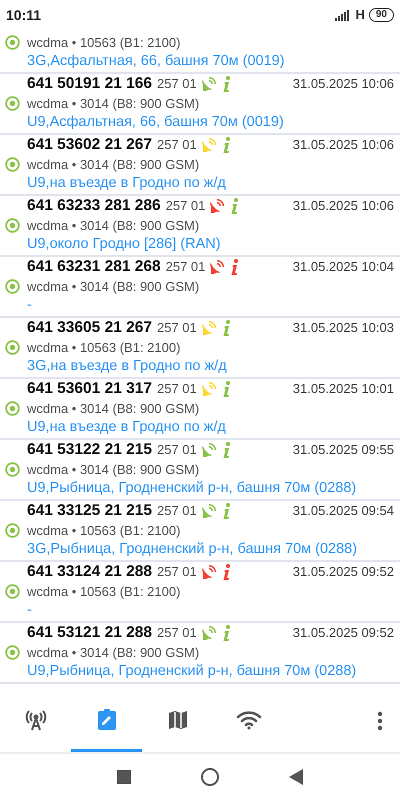 The height and width of the screenshot is (800, 400). What do you see at coordinates (89, 511) in the screenshot?
I see `cell-id: 641 33125 21 215` at bounding box center [89, 511].